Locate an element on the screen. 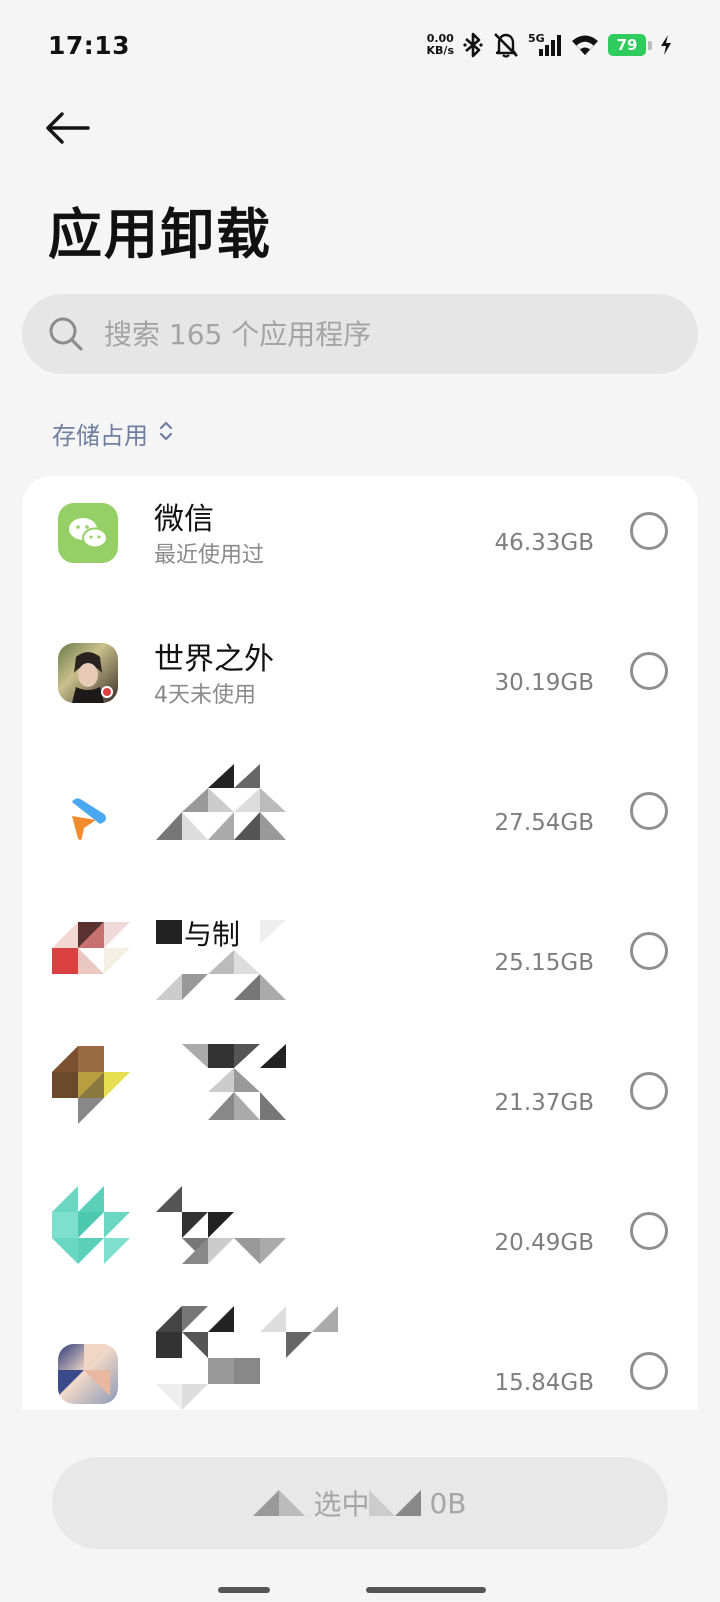 The image size is (720, 1602). app-row: 20.49GB is located at coordinates (360, 1246).